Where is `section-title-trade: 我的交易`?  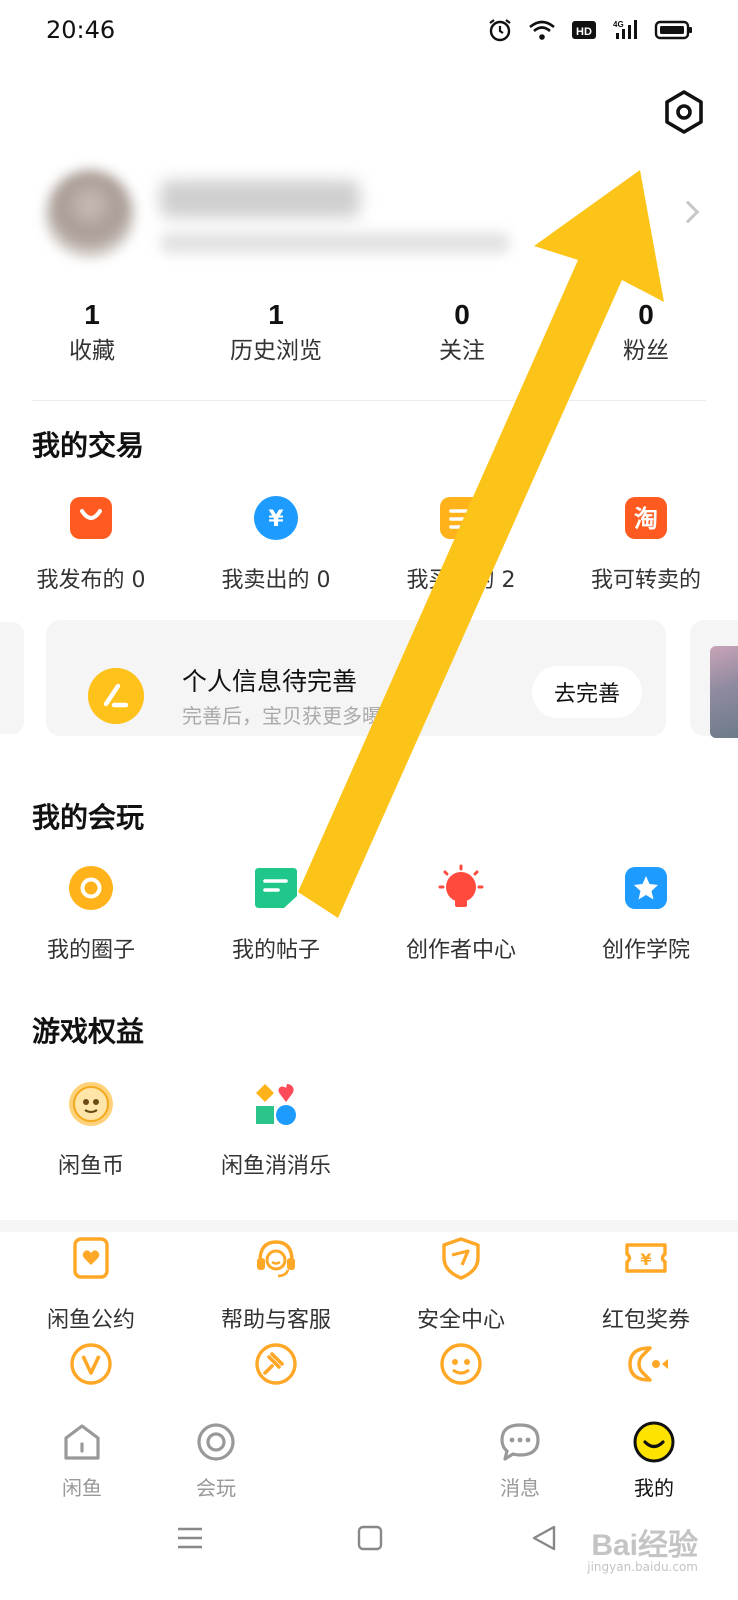 section-title-trade: 我的交易 is located at coordinates (88, 445).